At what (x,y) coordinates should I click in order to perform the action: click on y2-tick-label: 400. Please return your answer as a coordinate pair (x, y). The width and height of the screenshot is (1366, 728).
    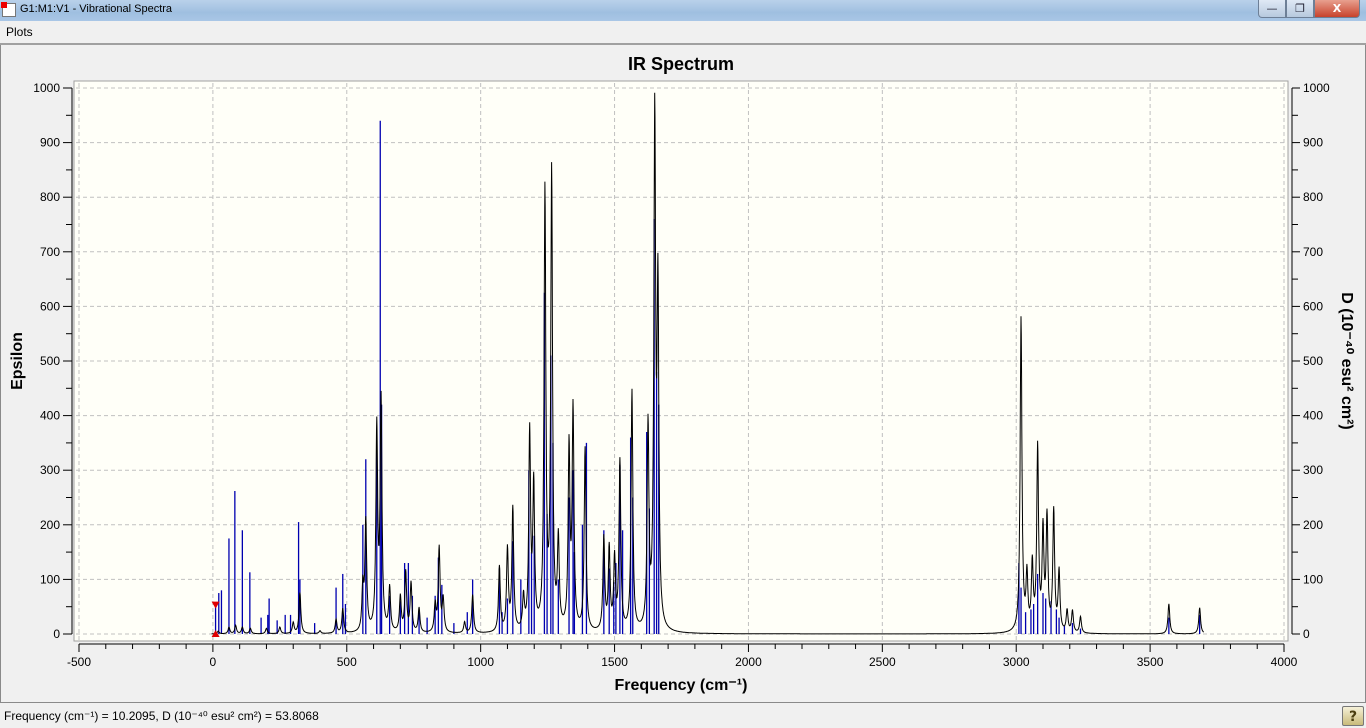
    Looking at the image, I should click on (1313, 416).